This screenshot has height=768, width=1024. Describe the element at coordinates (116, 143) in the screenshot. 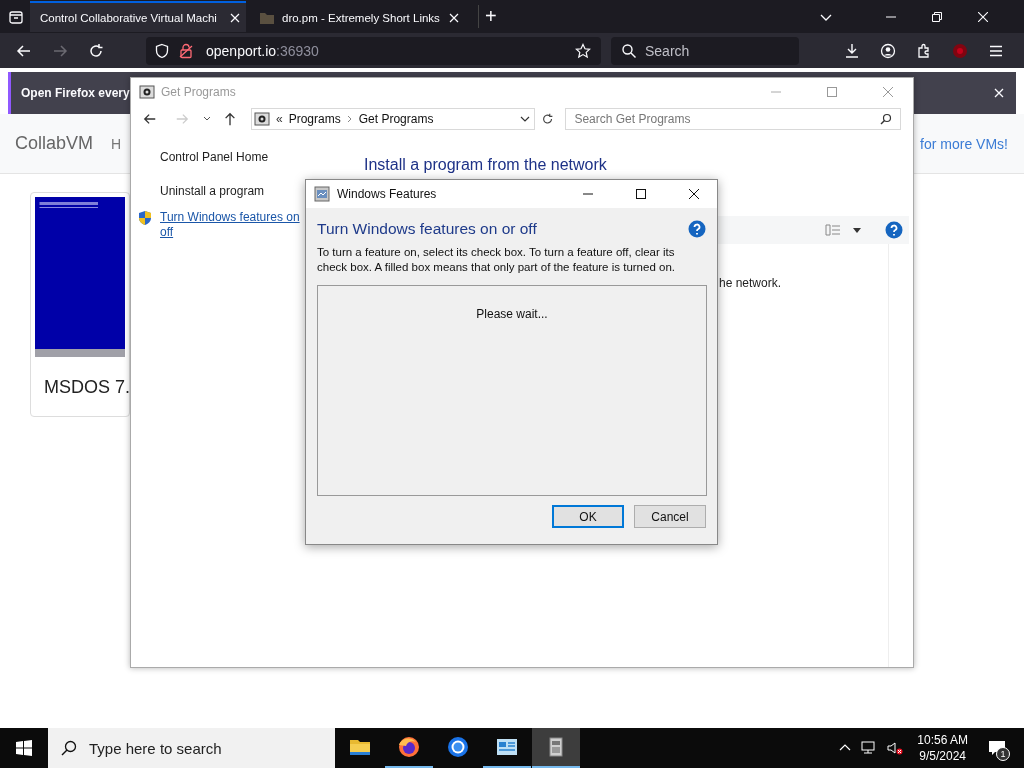

I see `nav-link: H` at that location.